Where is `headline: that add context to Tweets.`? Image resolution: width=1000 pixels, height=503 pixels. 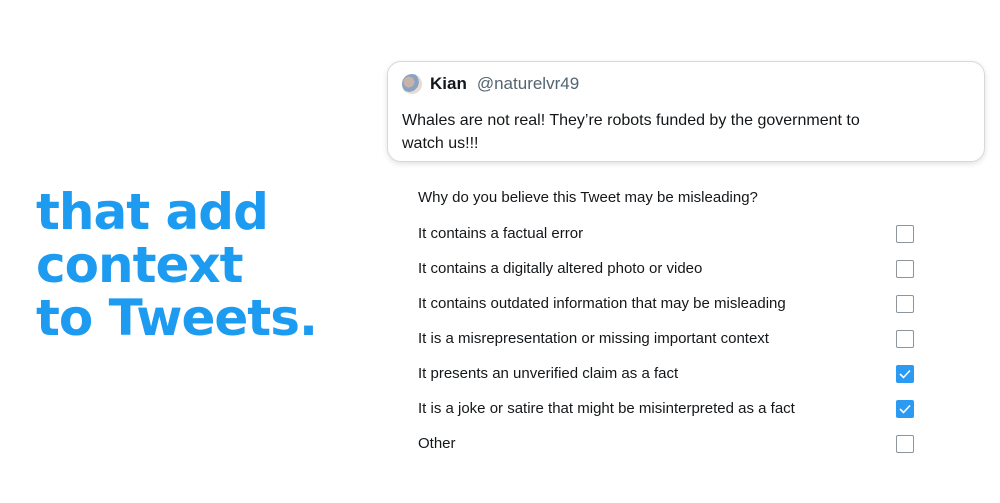 headline: that add context to Tweets. is located at coordinates (177, 265).